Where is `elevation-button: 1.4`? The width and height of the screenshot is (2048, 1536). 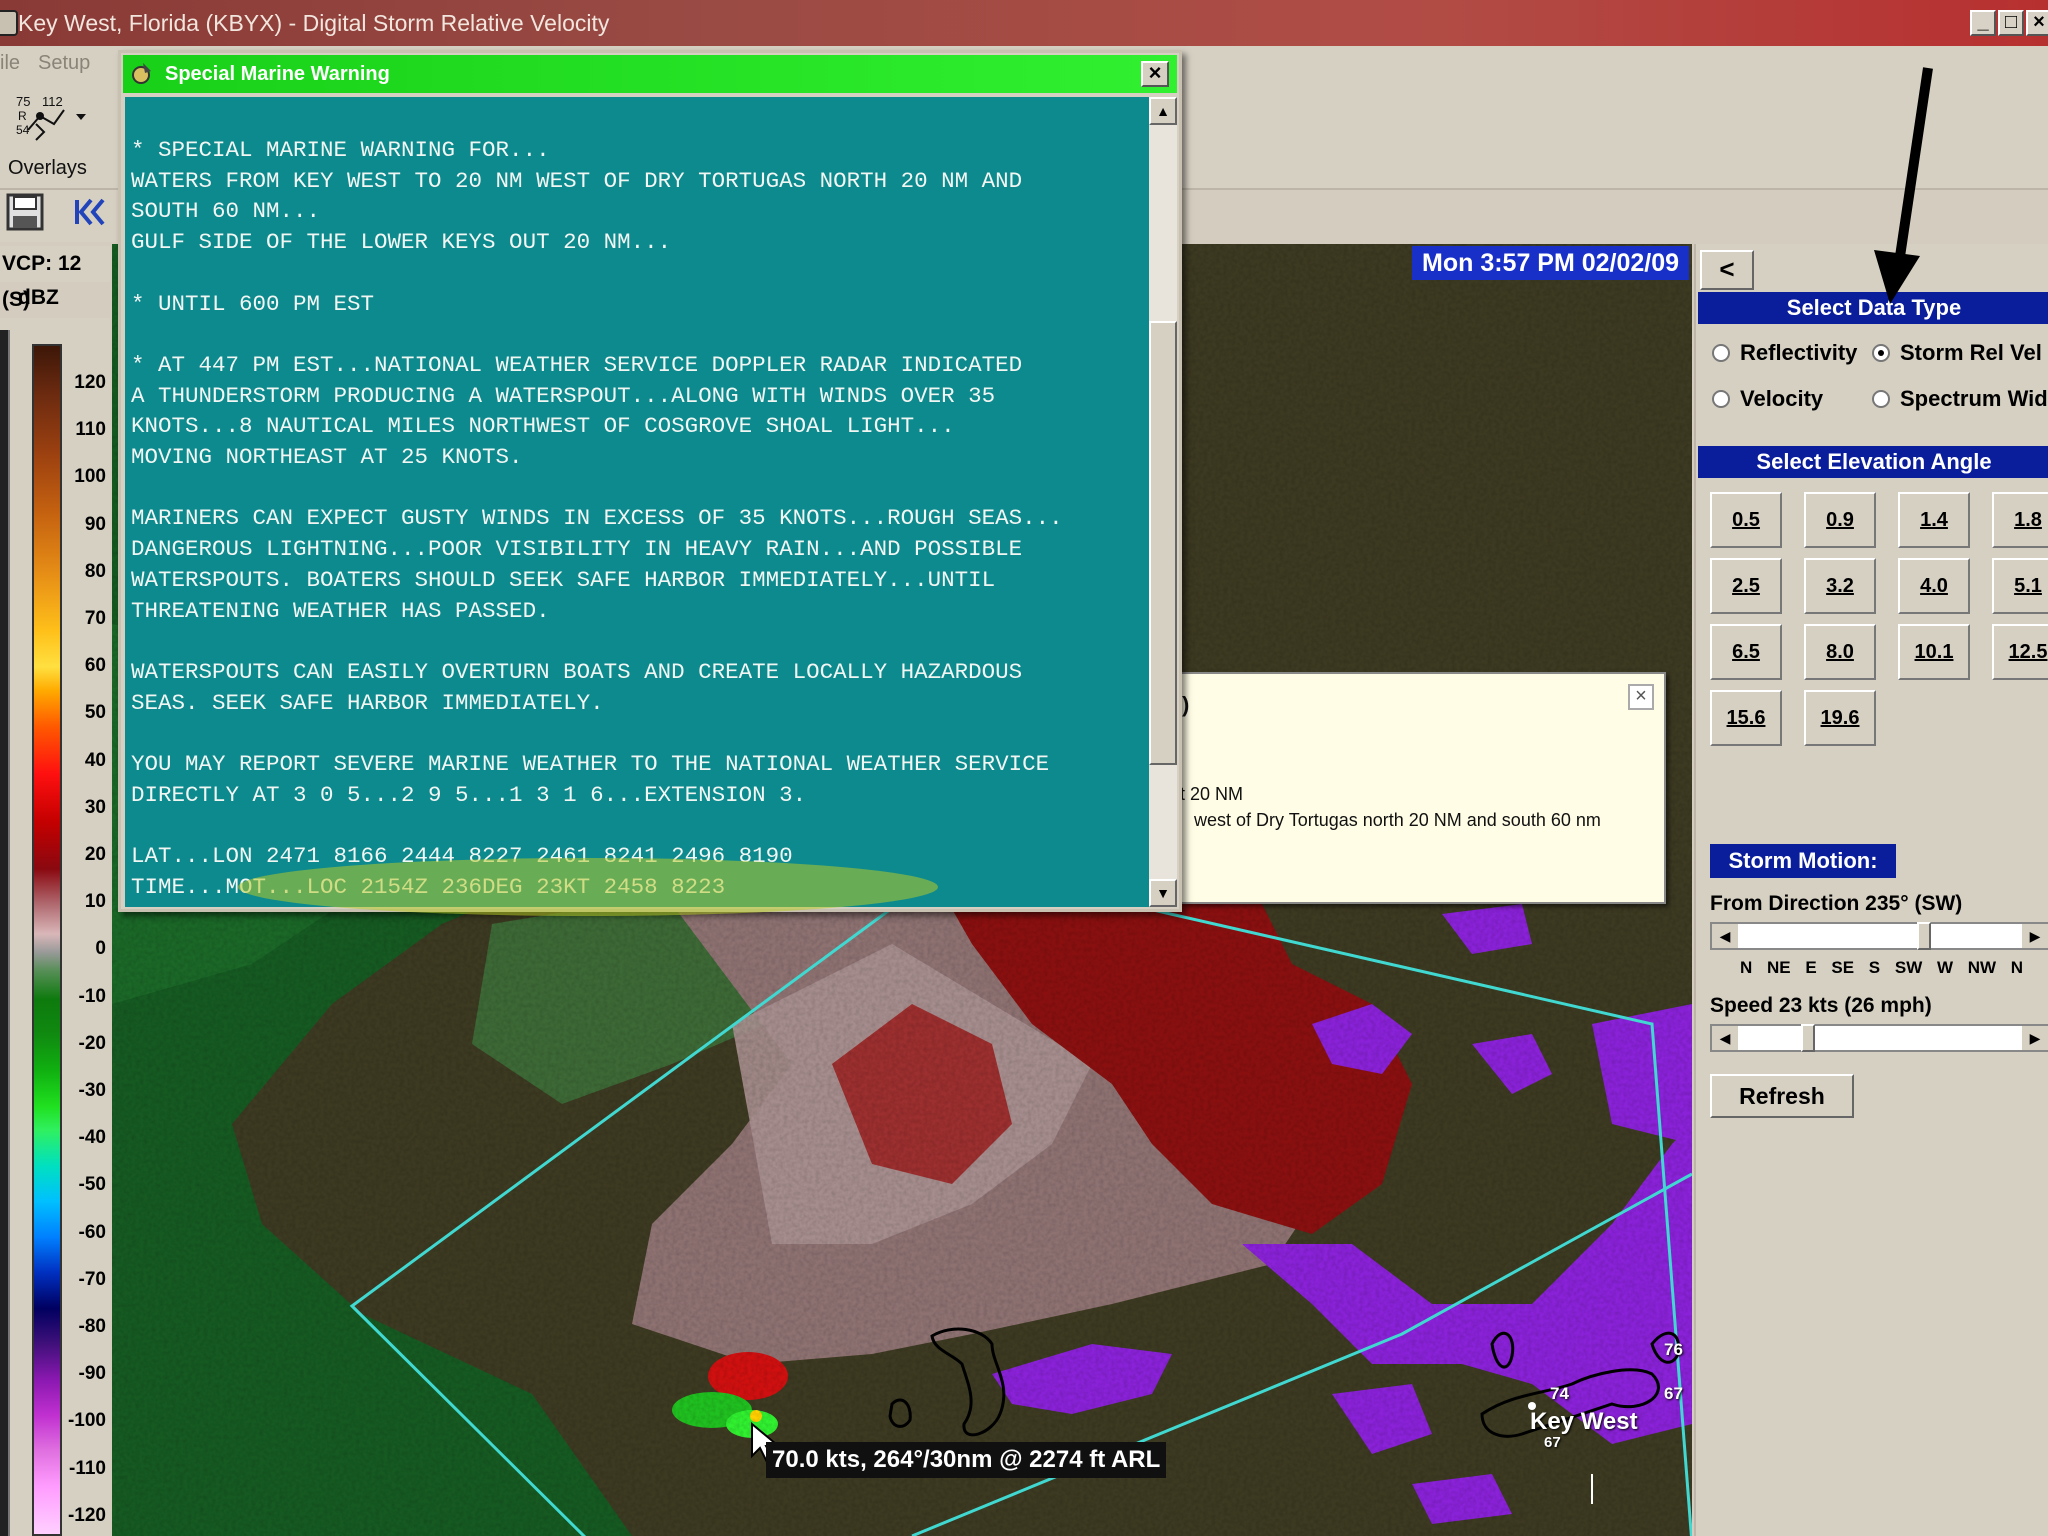 elevation-button: 1.4 is located at coordinates (1934, 520).